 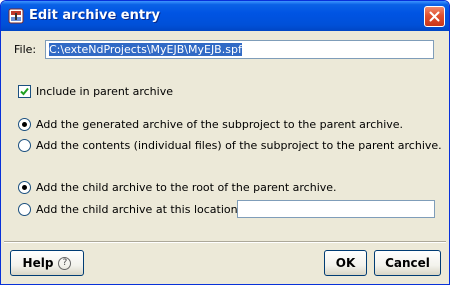 I want to click on app-icon, so click(x=16, y=16).